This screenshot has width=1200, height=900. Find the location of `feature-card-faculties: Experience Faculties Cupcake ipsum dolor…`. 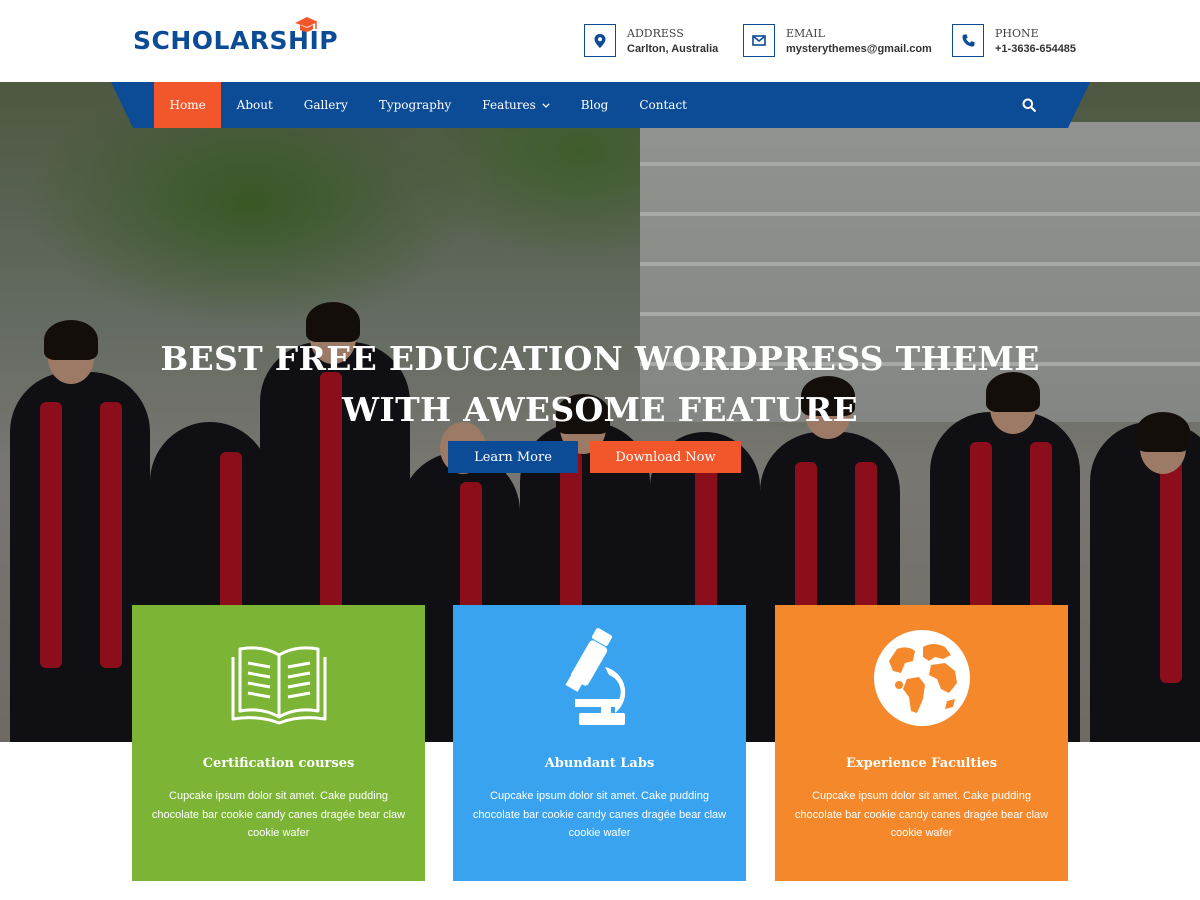

feature-card-faculties: Experience Faculties Cupcake ipsum dolor… is located at coordinates (921, 743).